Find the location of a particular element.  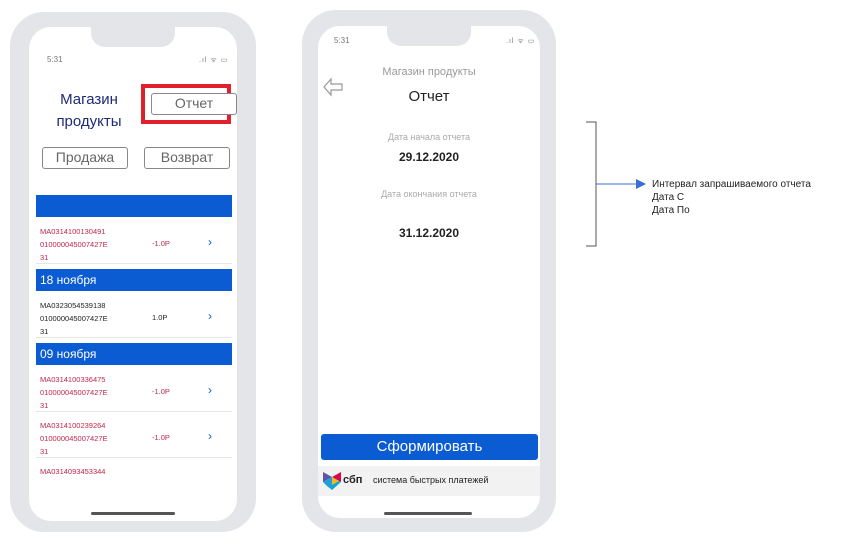

report-button: Отчет is located at coordinates (194, 104).